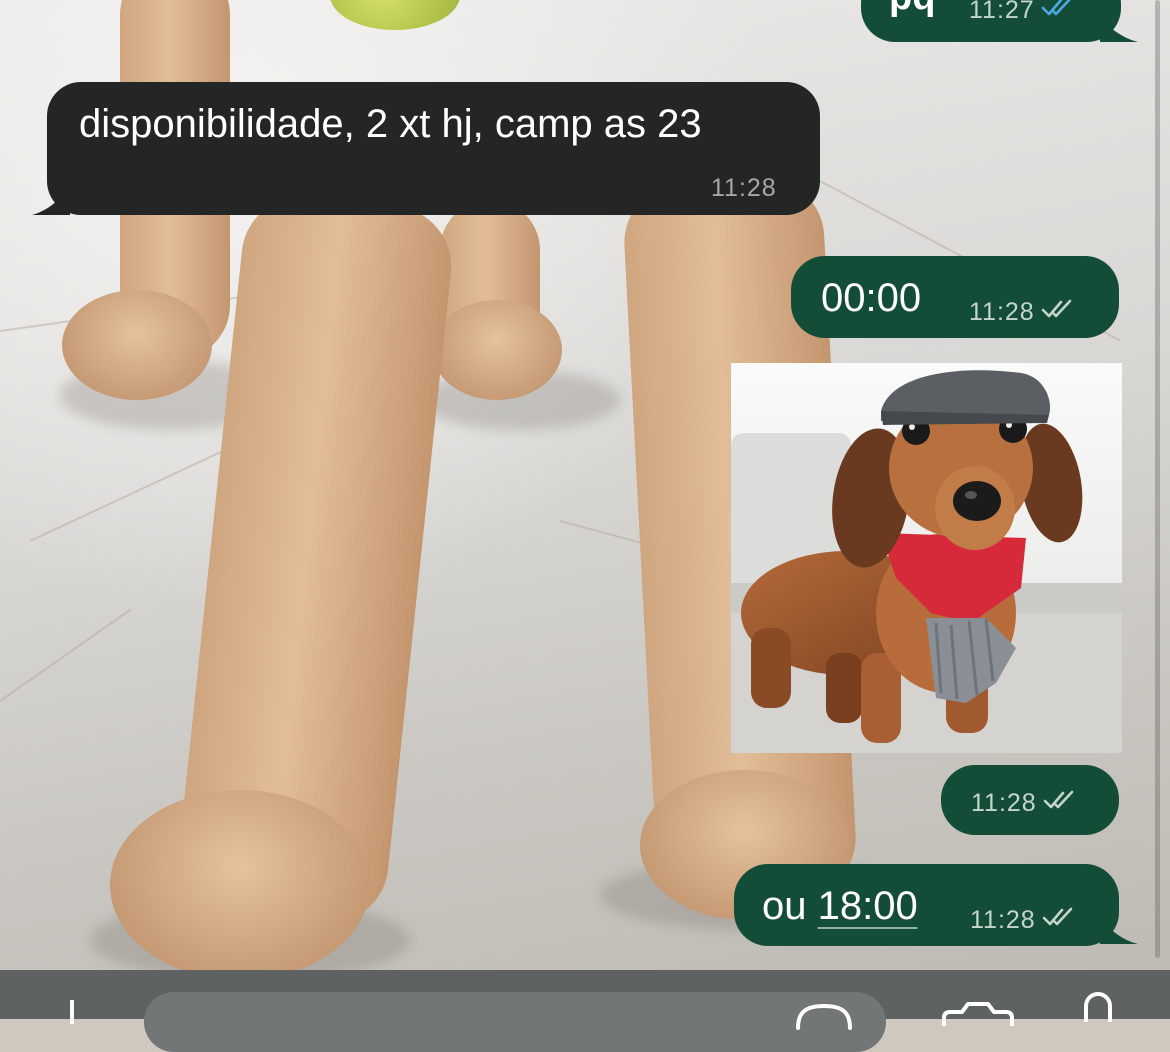 This screenshot has height=1052, width=1170. I want to click on time-link: 18:00, so click(868, 906).